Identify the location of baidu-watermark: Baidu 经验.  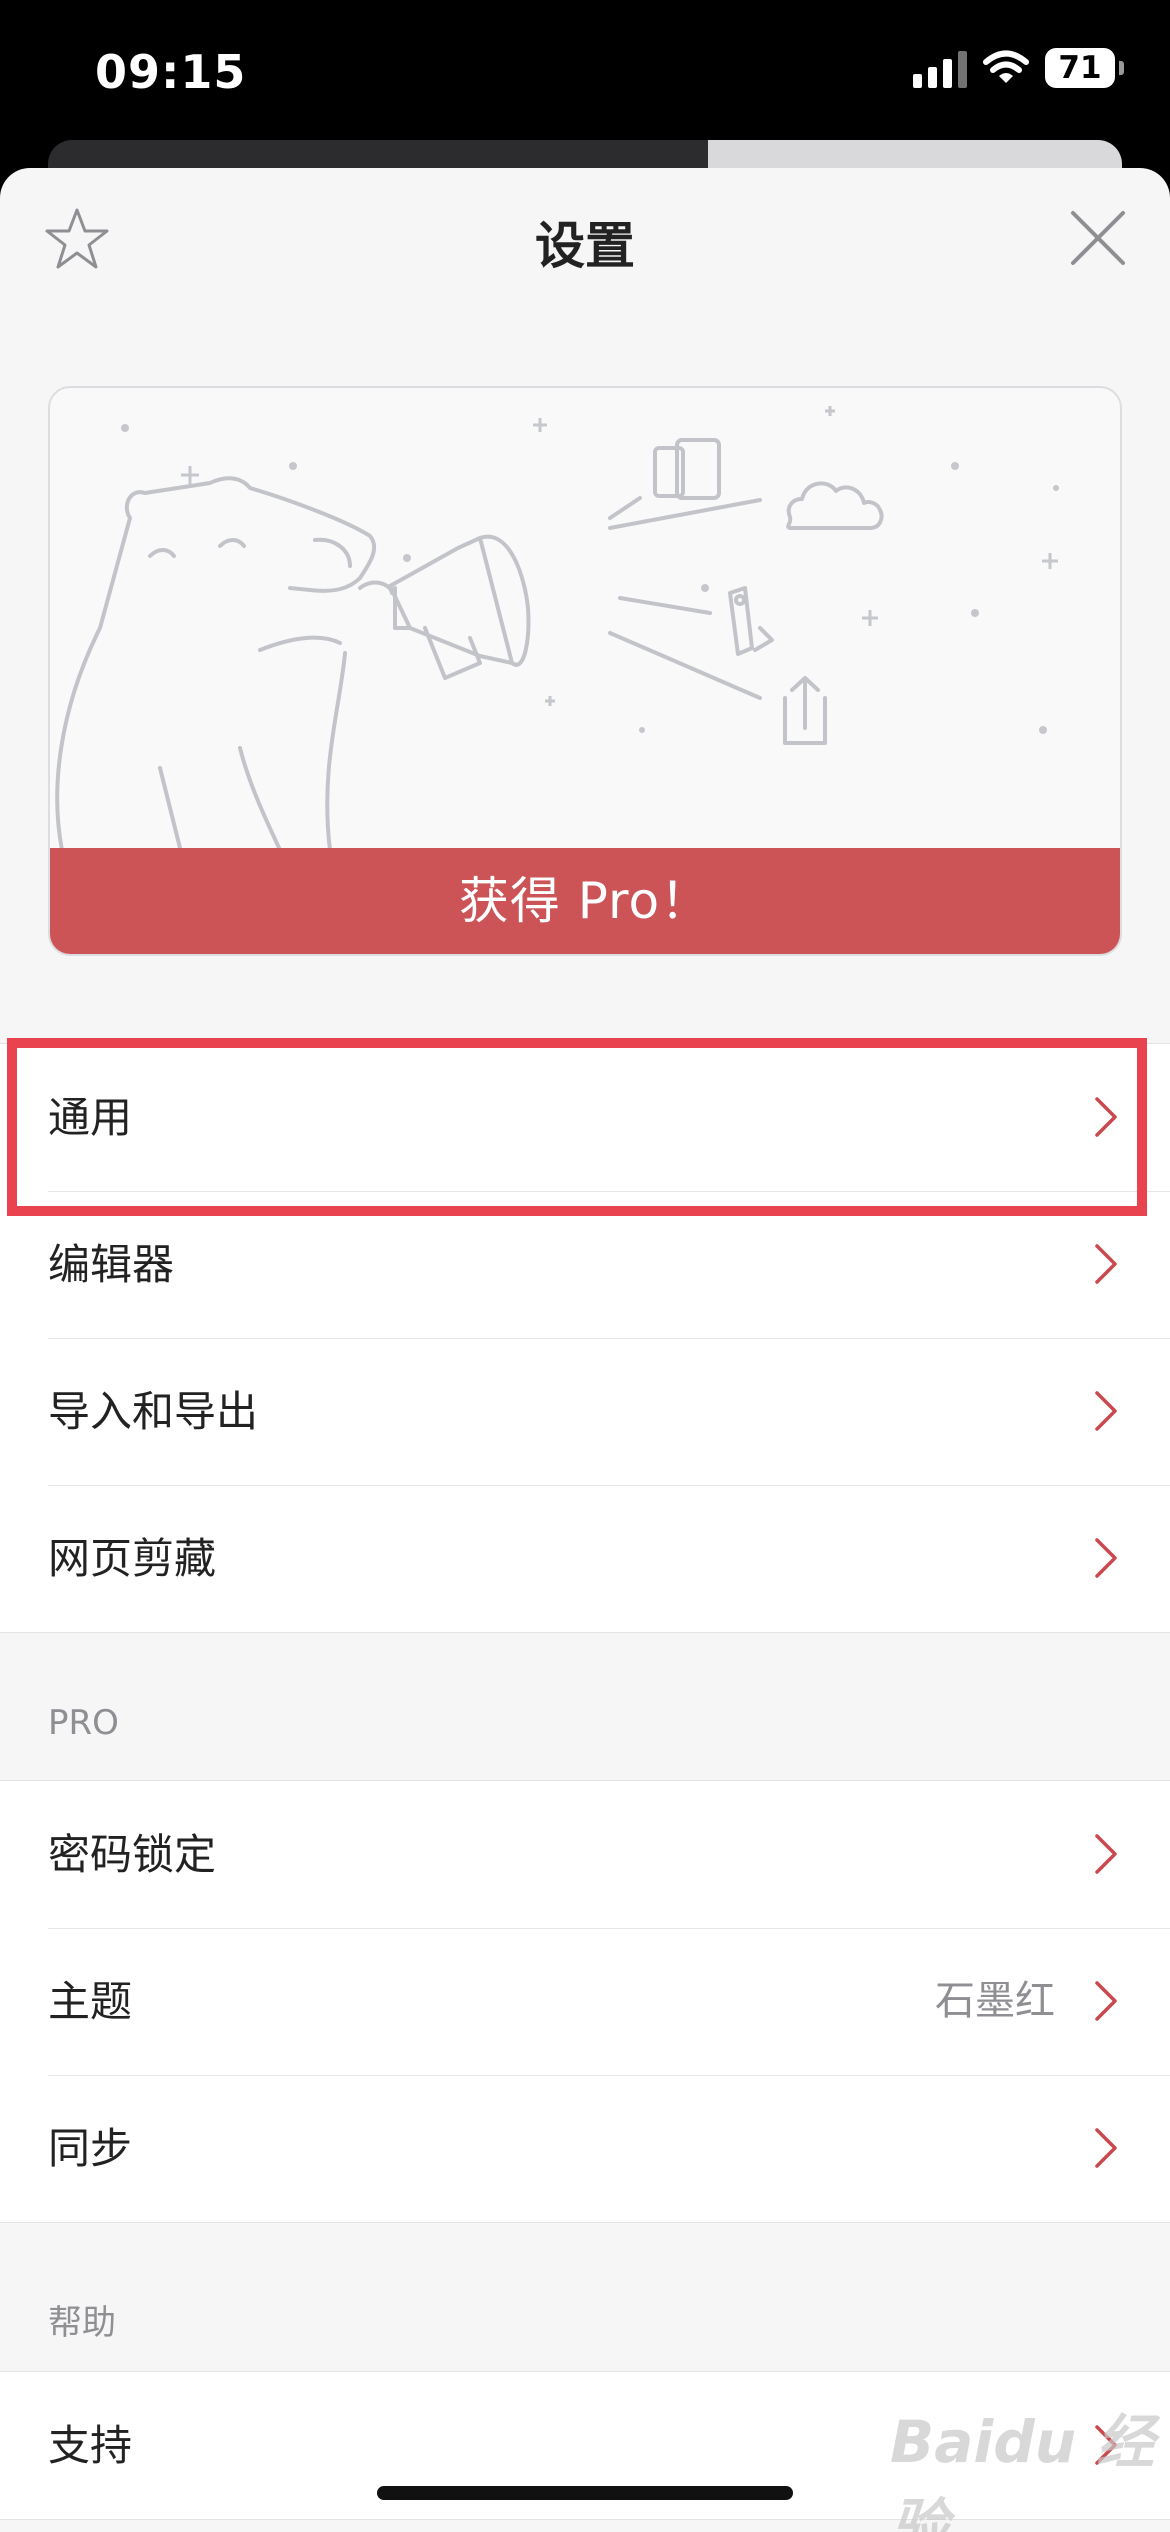
(1022, 2470).